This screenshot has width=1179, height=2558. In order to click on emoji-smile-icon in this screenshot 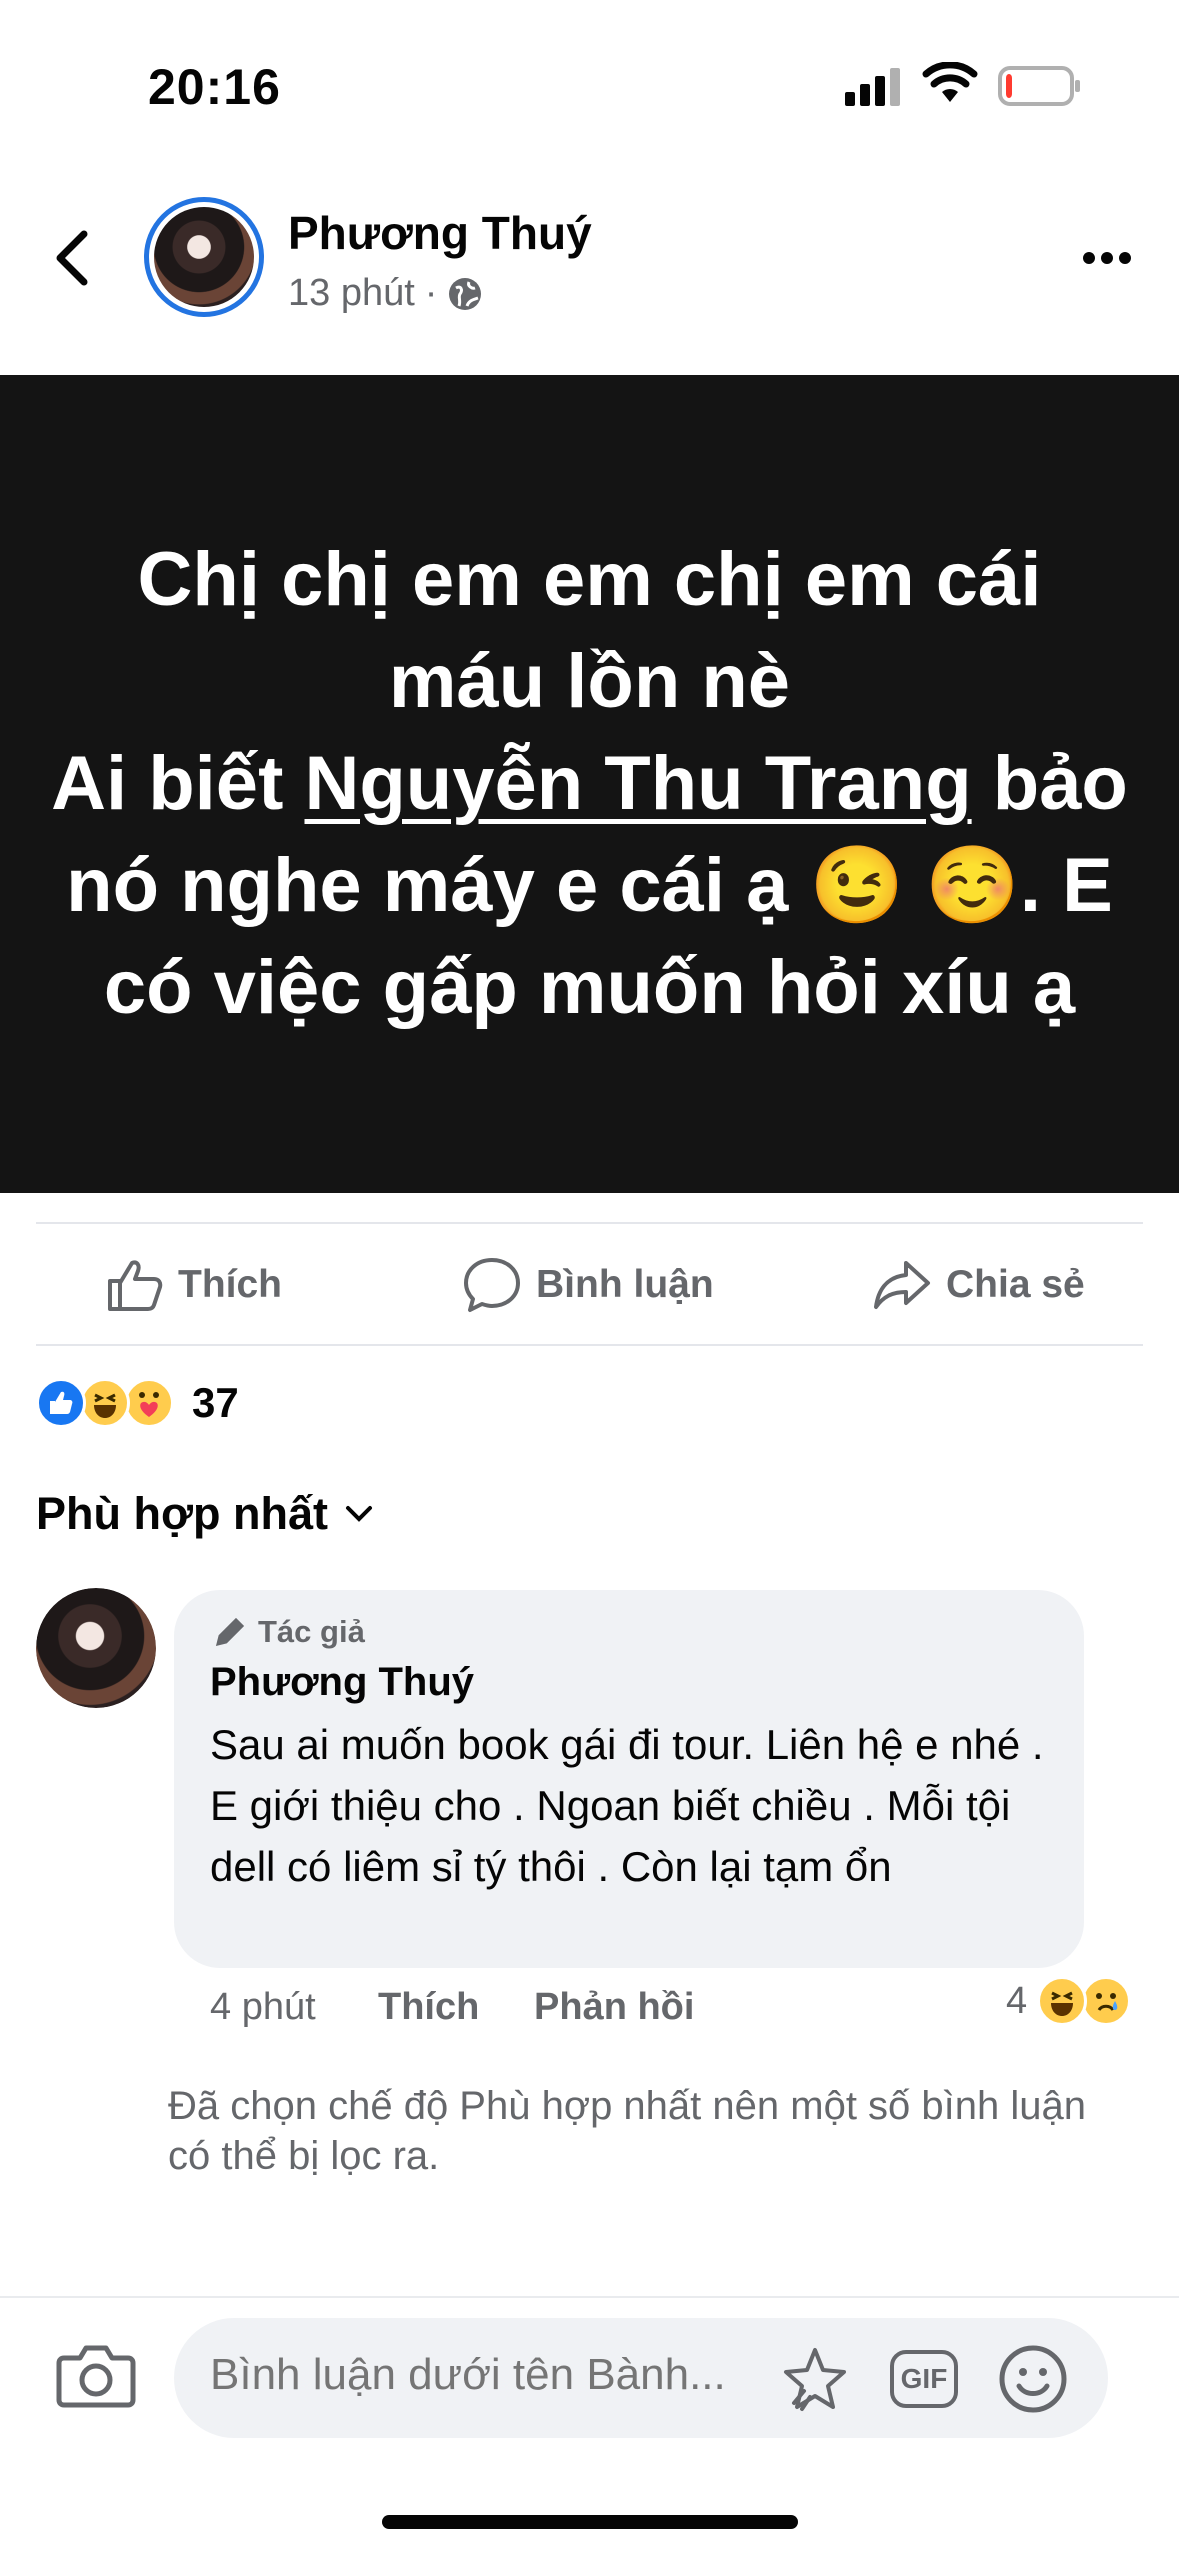, I will do `click(1033, 2379)`.